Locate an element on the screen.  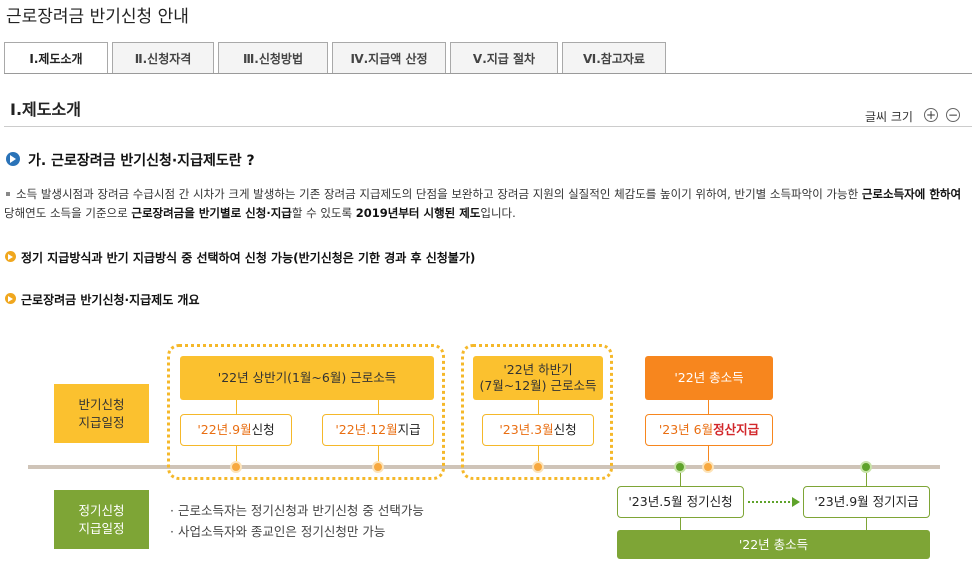
arrow-right-icon is located at coordinates (796, 502).